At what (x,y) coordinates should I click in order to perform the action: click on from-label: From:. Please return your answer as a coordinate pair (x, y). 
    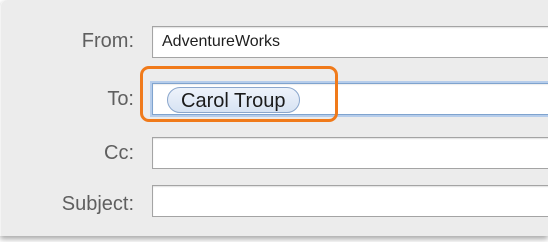
    Looking at the image, I should click on (107, 41).